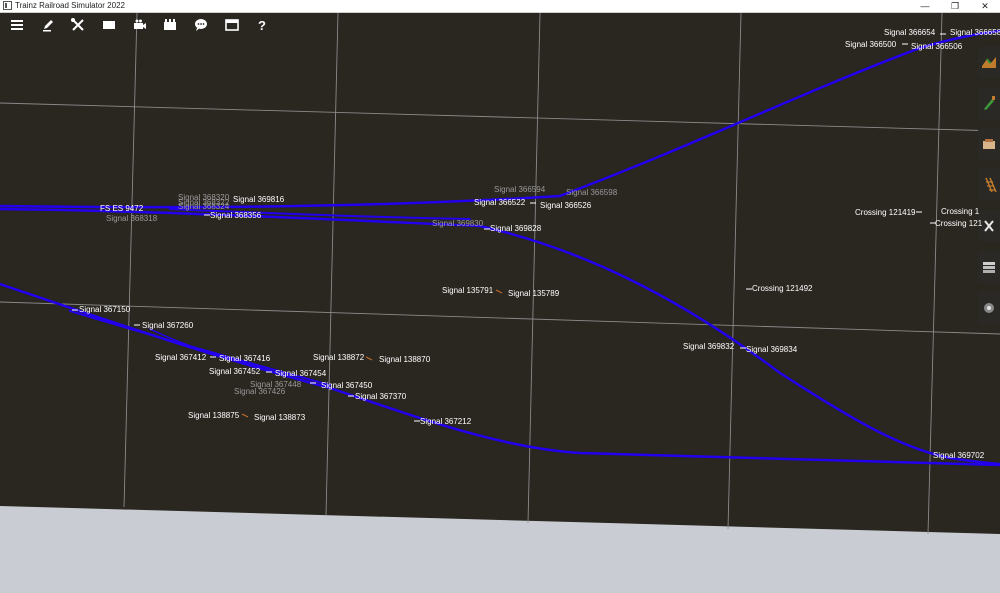 This screenshot has width=1000, height=593. Describe the element at coordinates (404, 360) in the screenshot. I see `signal-label: Signal 138870` at that location.